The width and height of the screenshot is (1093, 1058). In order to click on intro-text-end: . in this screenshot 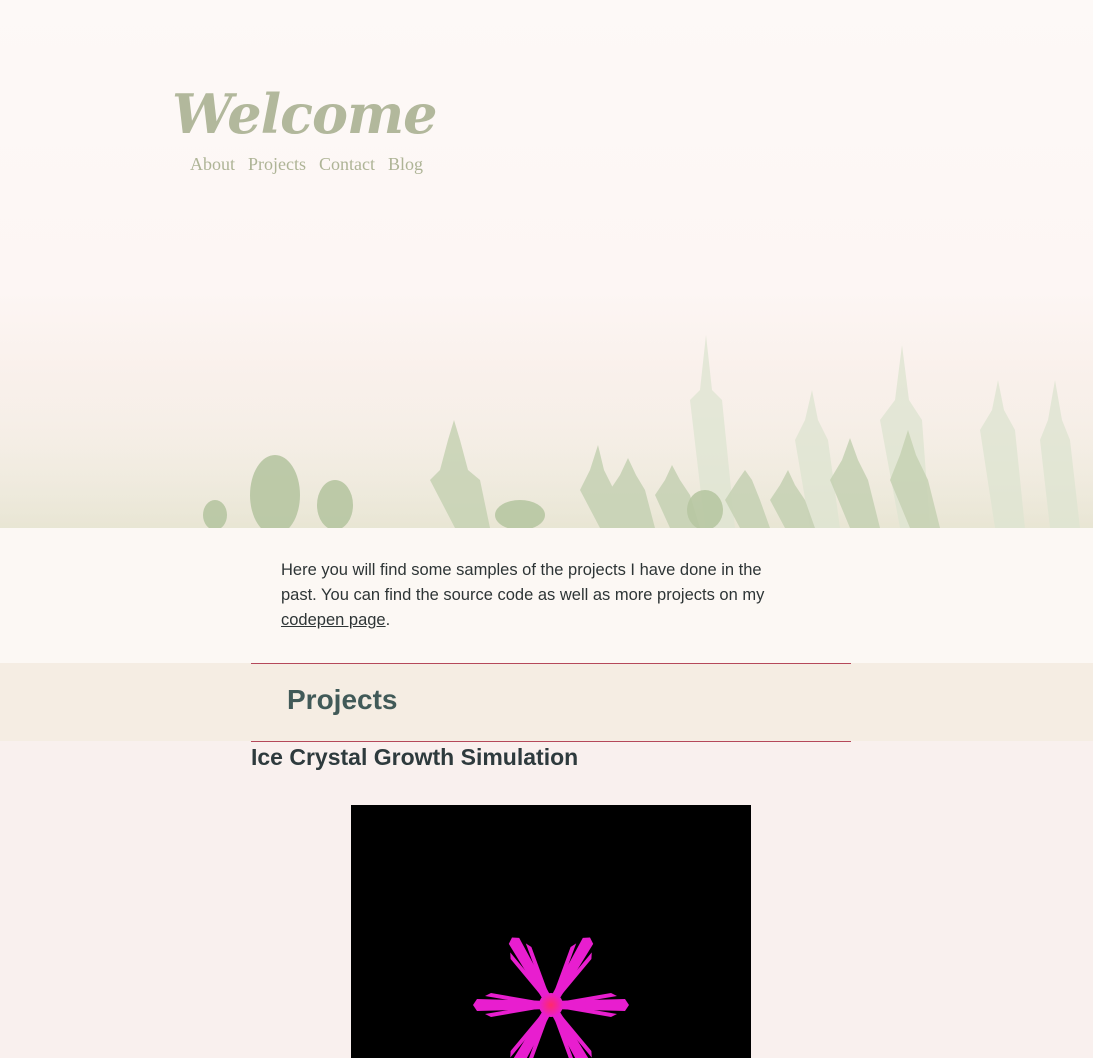, I will do `click(388, 620)`.